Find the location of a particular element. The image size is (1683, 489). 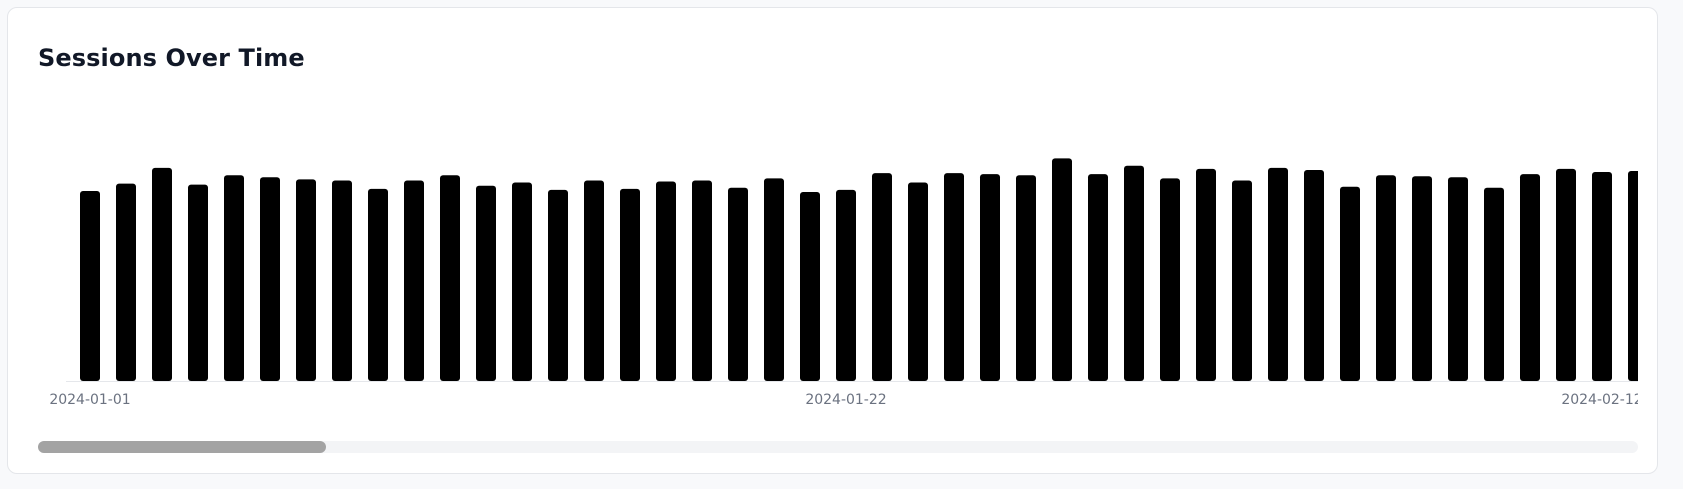

x-tick-label-1: 2024-01-22 is located at coordinates (845, 400).